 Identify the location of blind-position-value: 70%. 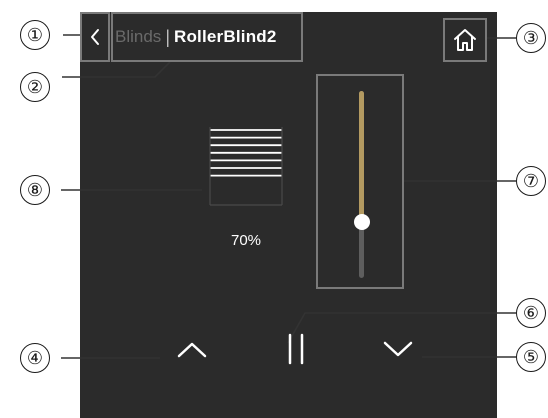
(246, 240).